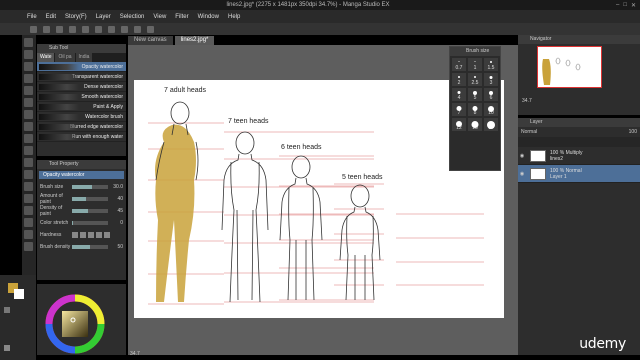 This screenshot has width=640, height=360. Describe the element at coordinates (208, 17) in the screenshot. I see `menu-window: Window` at that location.